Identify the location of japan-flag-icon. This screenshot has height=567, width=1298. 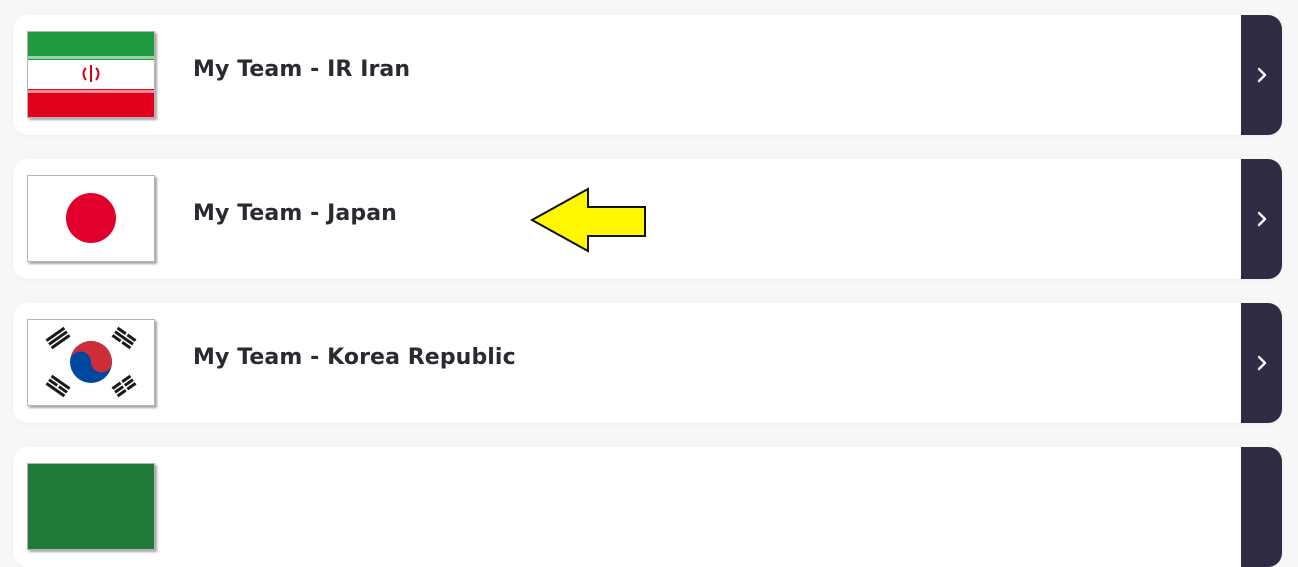
(91, 218).